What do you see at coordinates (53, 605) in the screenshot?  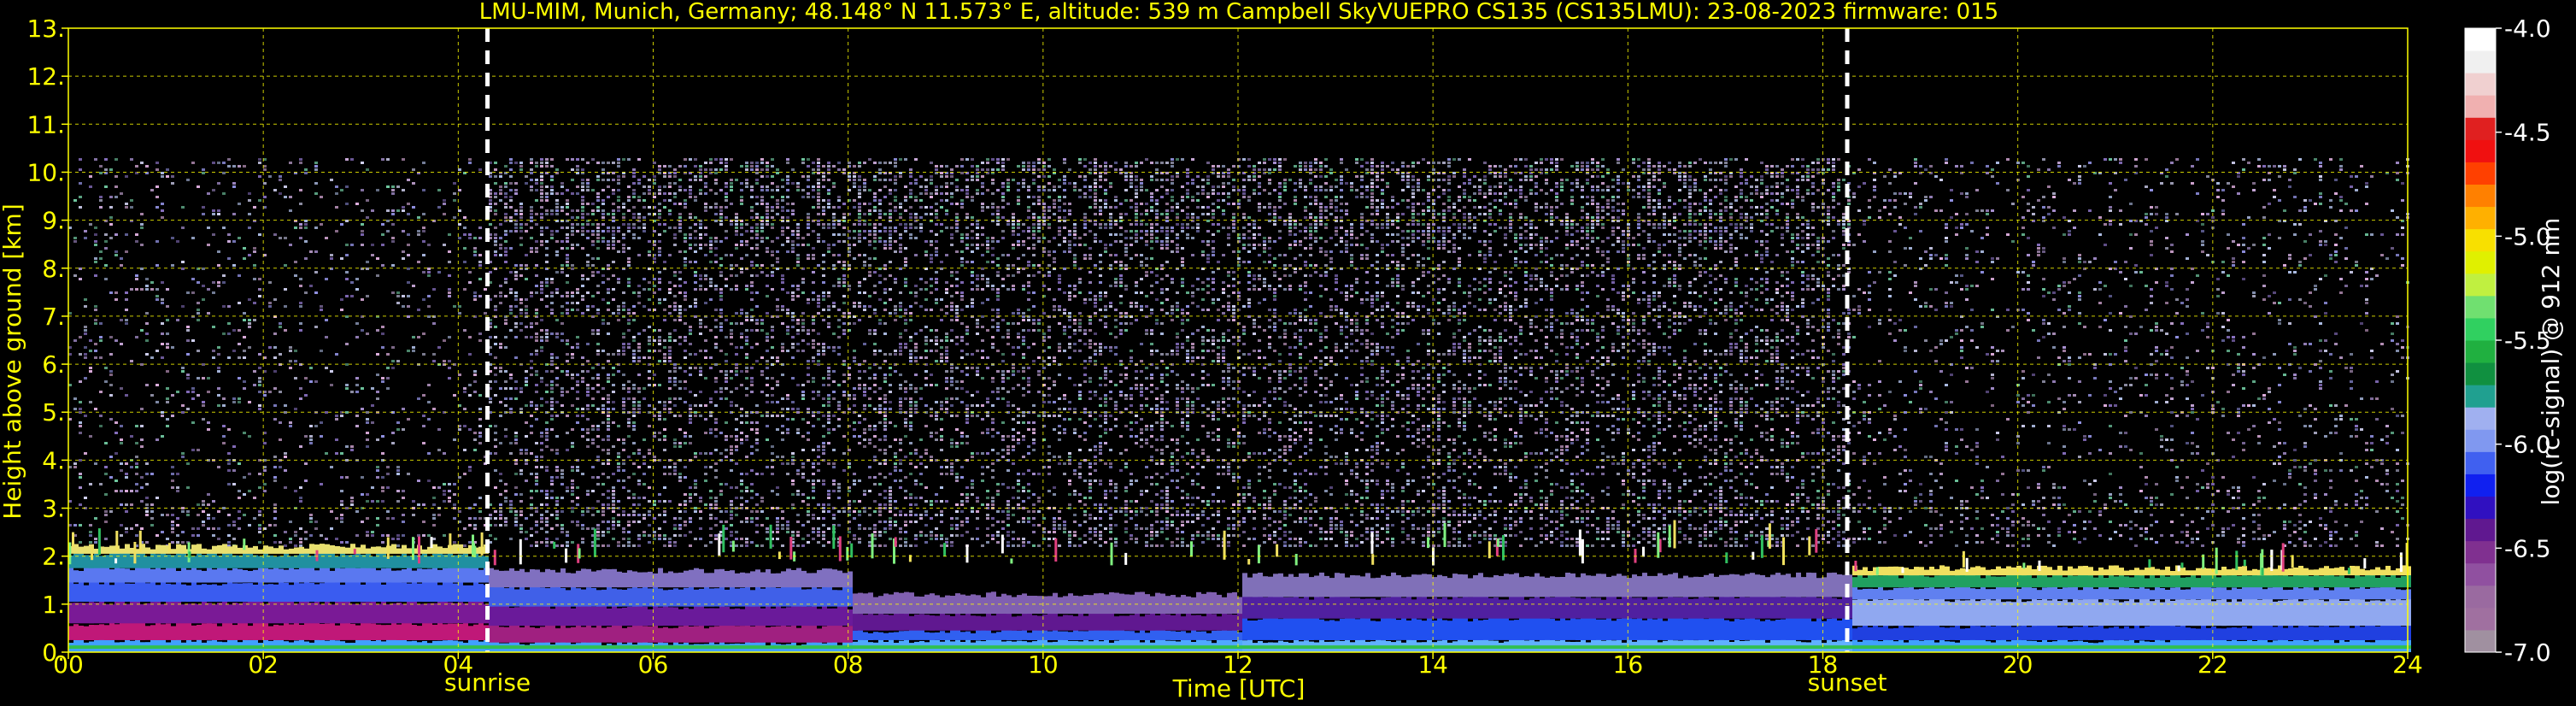 I see `y-tick-label: 1.` at bounding box center [53, 605].